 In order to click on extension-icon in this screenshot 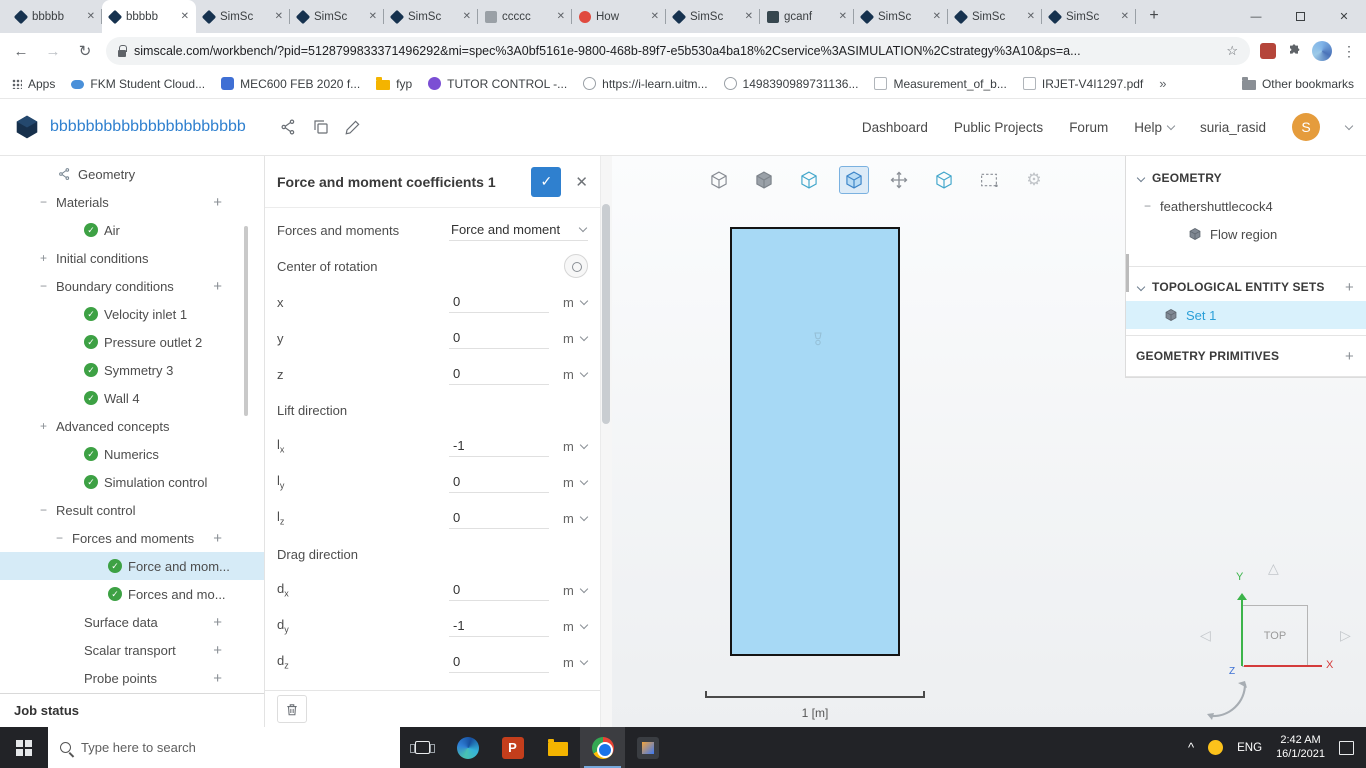, I will do `click(1268, 51)`.